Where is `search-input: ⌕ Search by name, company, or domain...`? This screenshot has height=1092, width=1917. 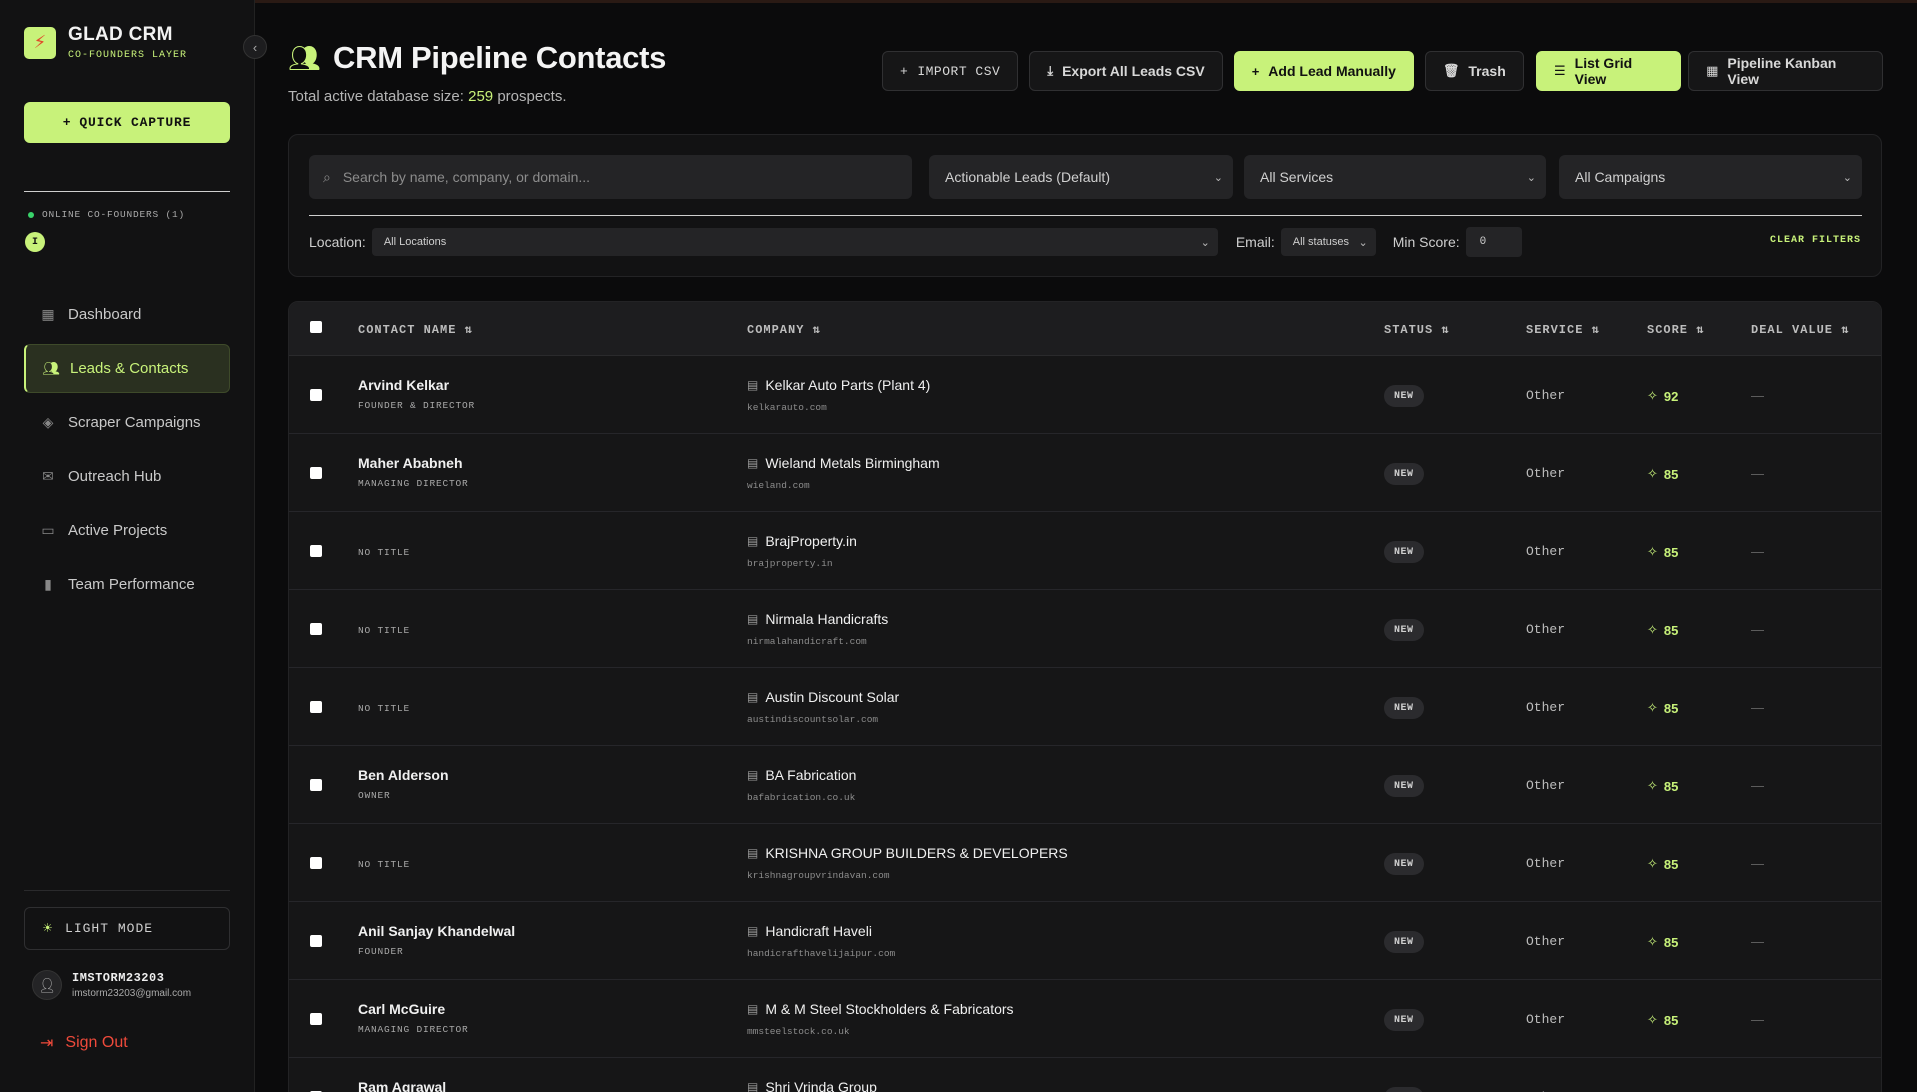
search-input: ⌕ Search by name, company, or domain... is located at coordinates (610, 177).